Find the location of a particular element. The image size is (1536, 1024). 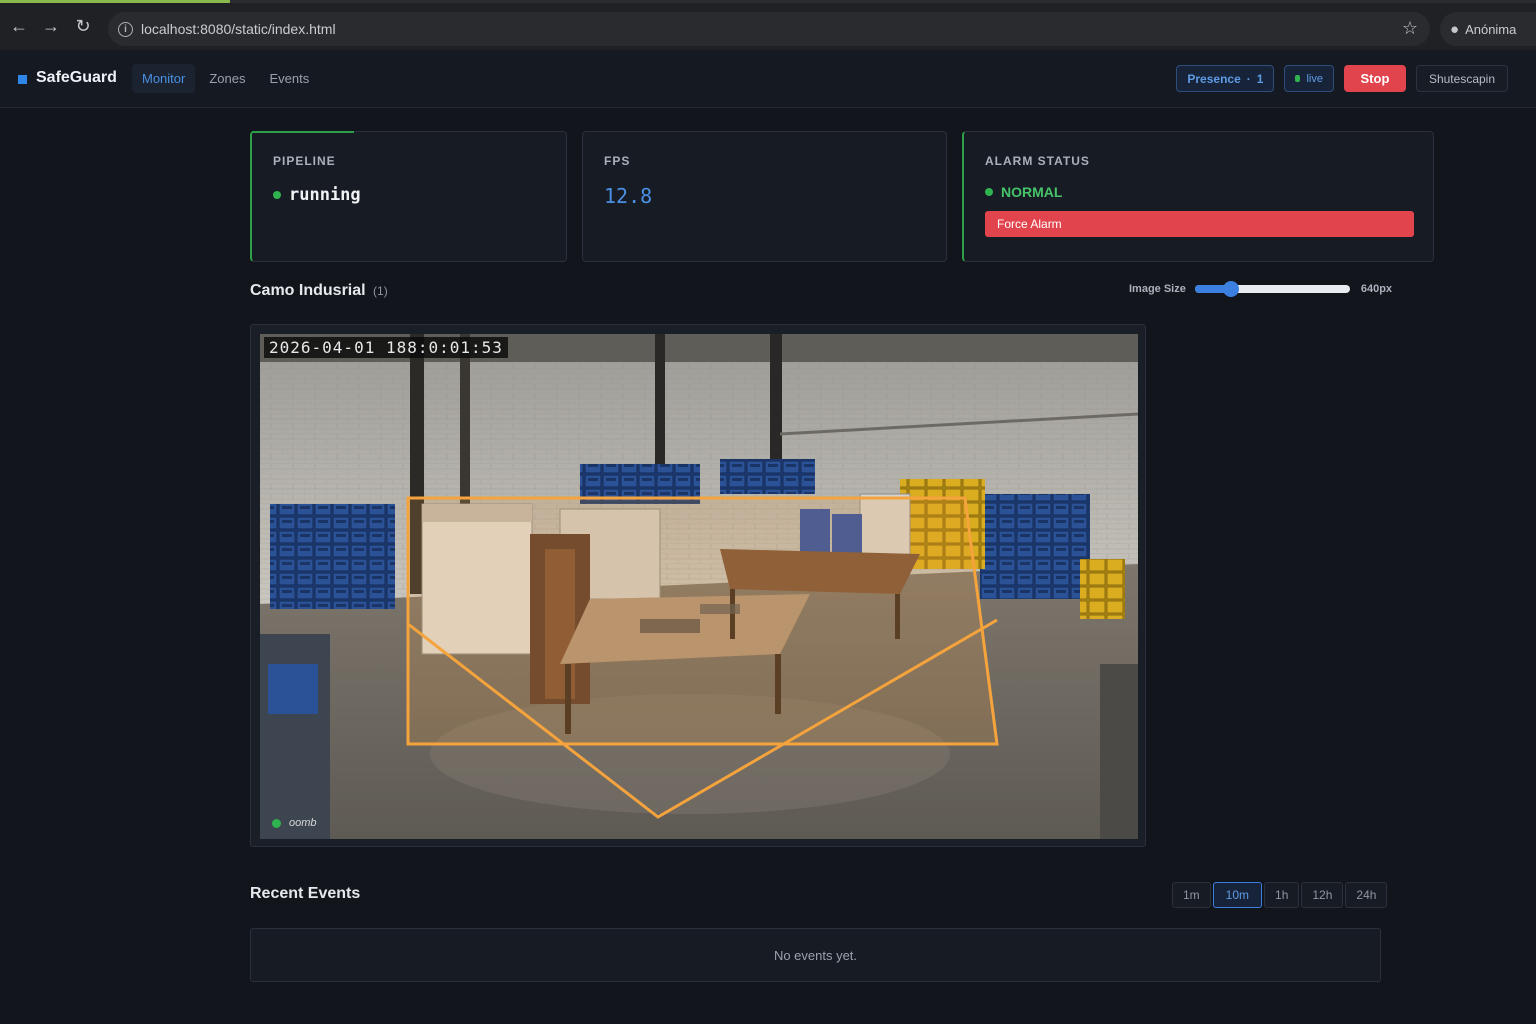

range-1h: 1h is located at coordinates (1282, 895).